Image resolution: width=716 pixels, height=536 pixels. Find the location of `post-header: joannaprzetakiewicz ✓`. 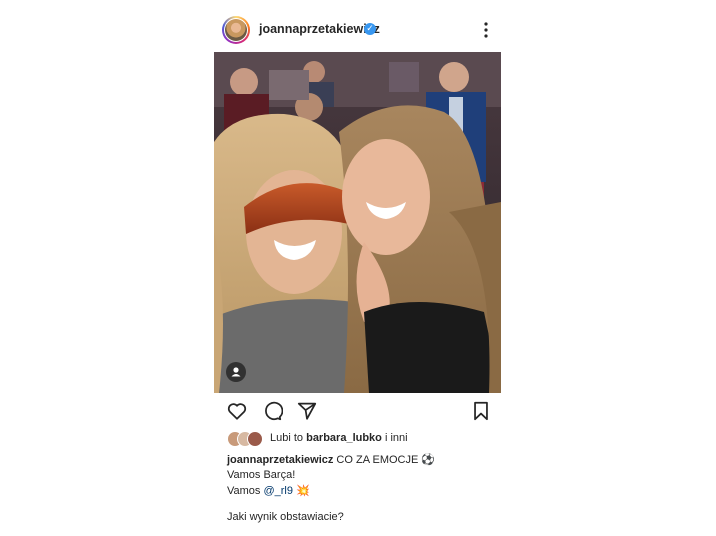

post-header: joannaprzetakiewicz ✓ is located at coordinates (360, 31).